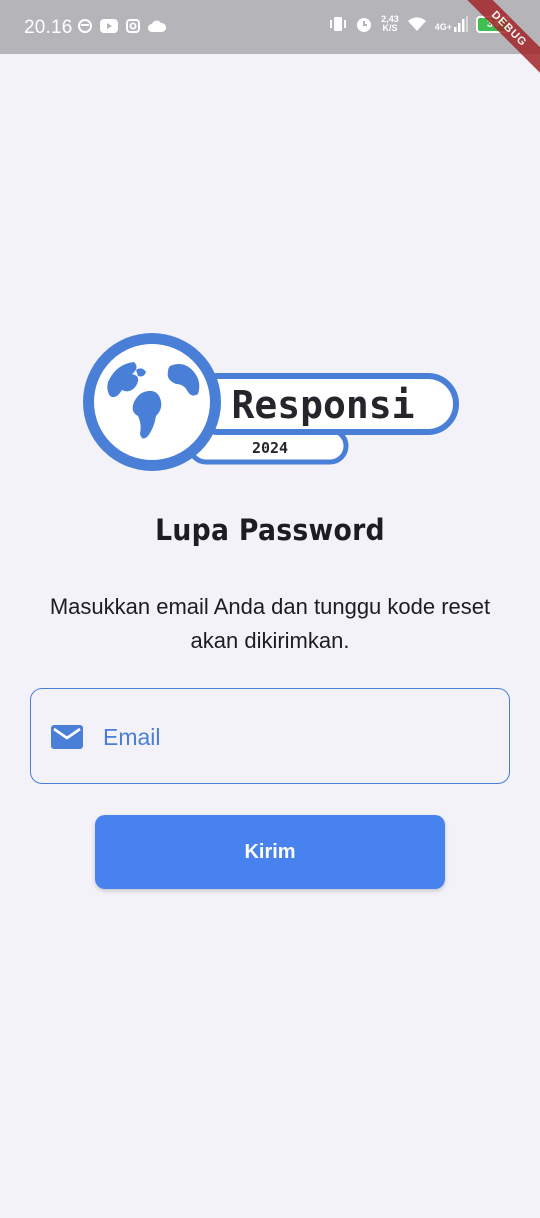 This screenshot has height=1218, width=540. Describe the element at coordinates (157, 26) in the screenshot. I see `cloud-icon` at that location.